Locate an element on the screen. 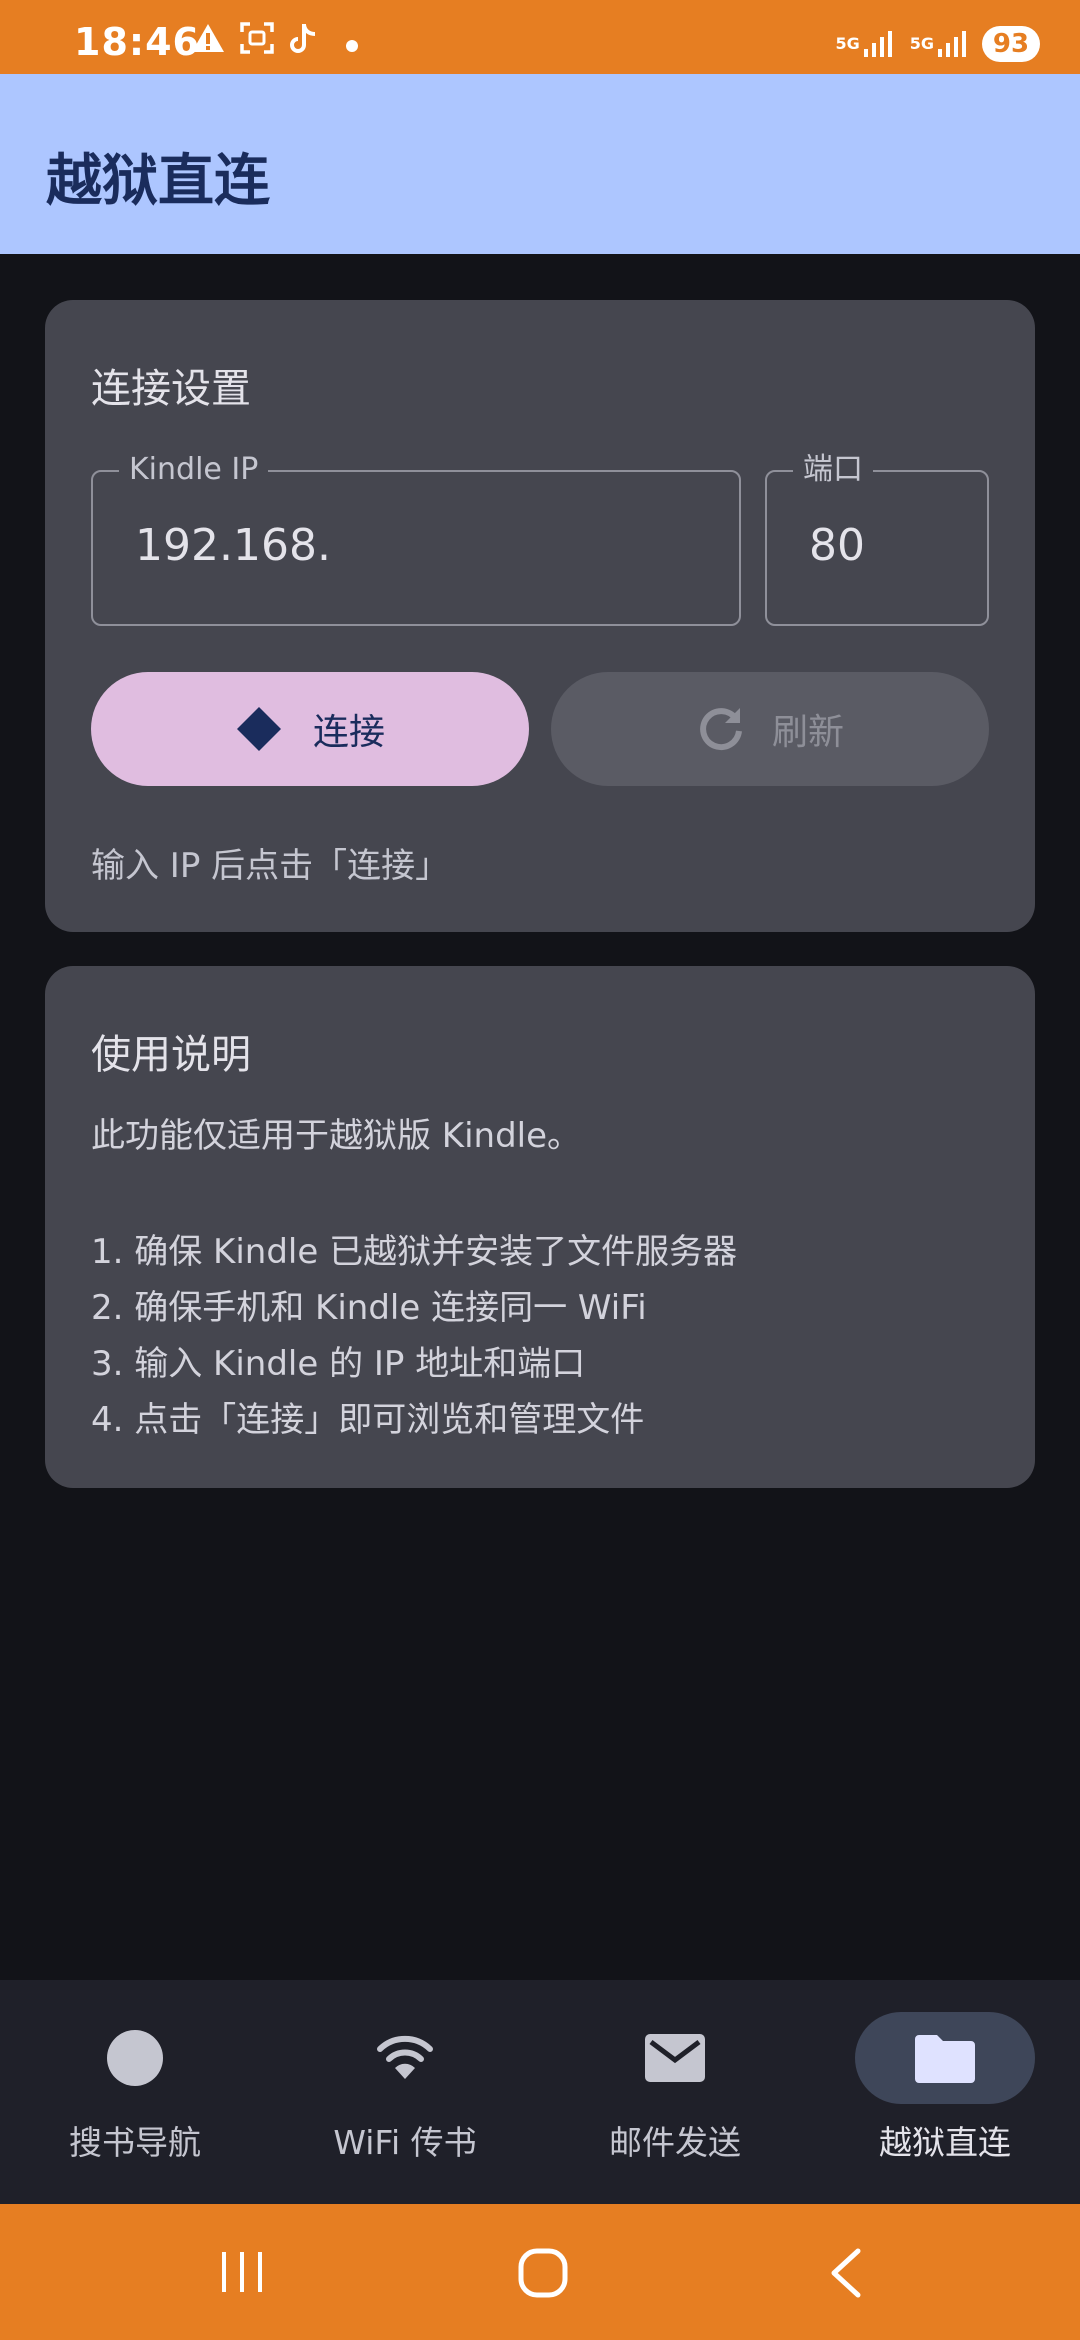  kindle-ip-label: Kindle IP is located at coordinates (194, 470).